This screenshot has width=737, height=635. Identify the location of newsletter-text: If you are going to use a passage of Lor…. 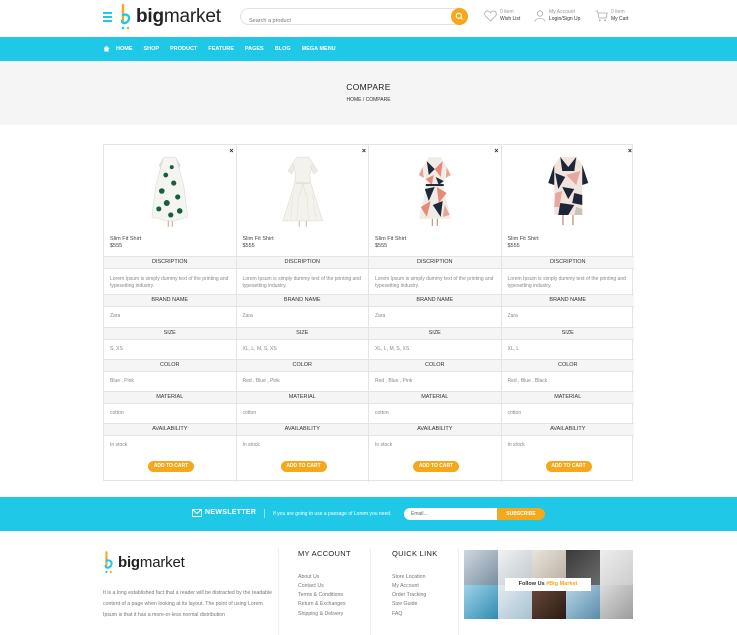
(332, 514).